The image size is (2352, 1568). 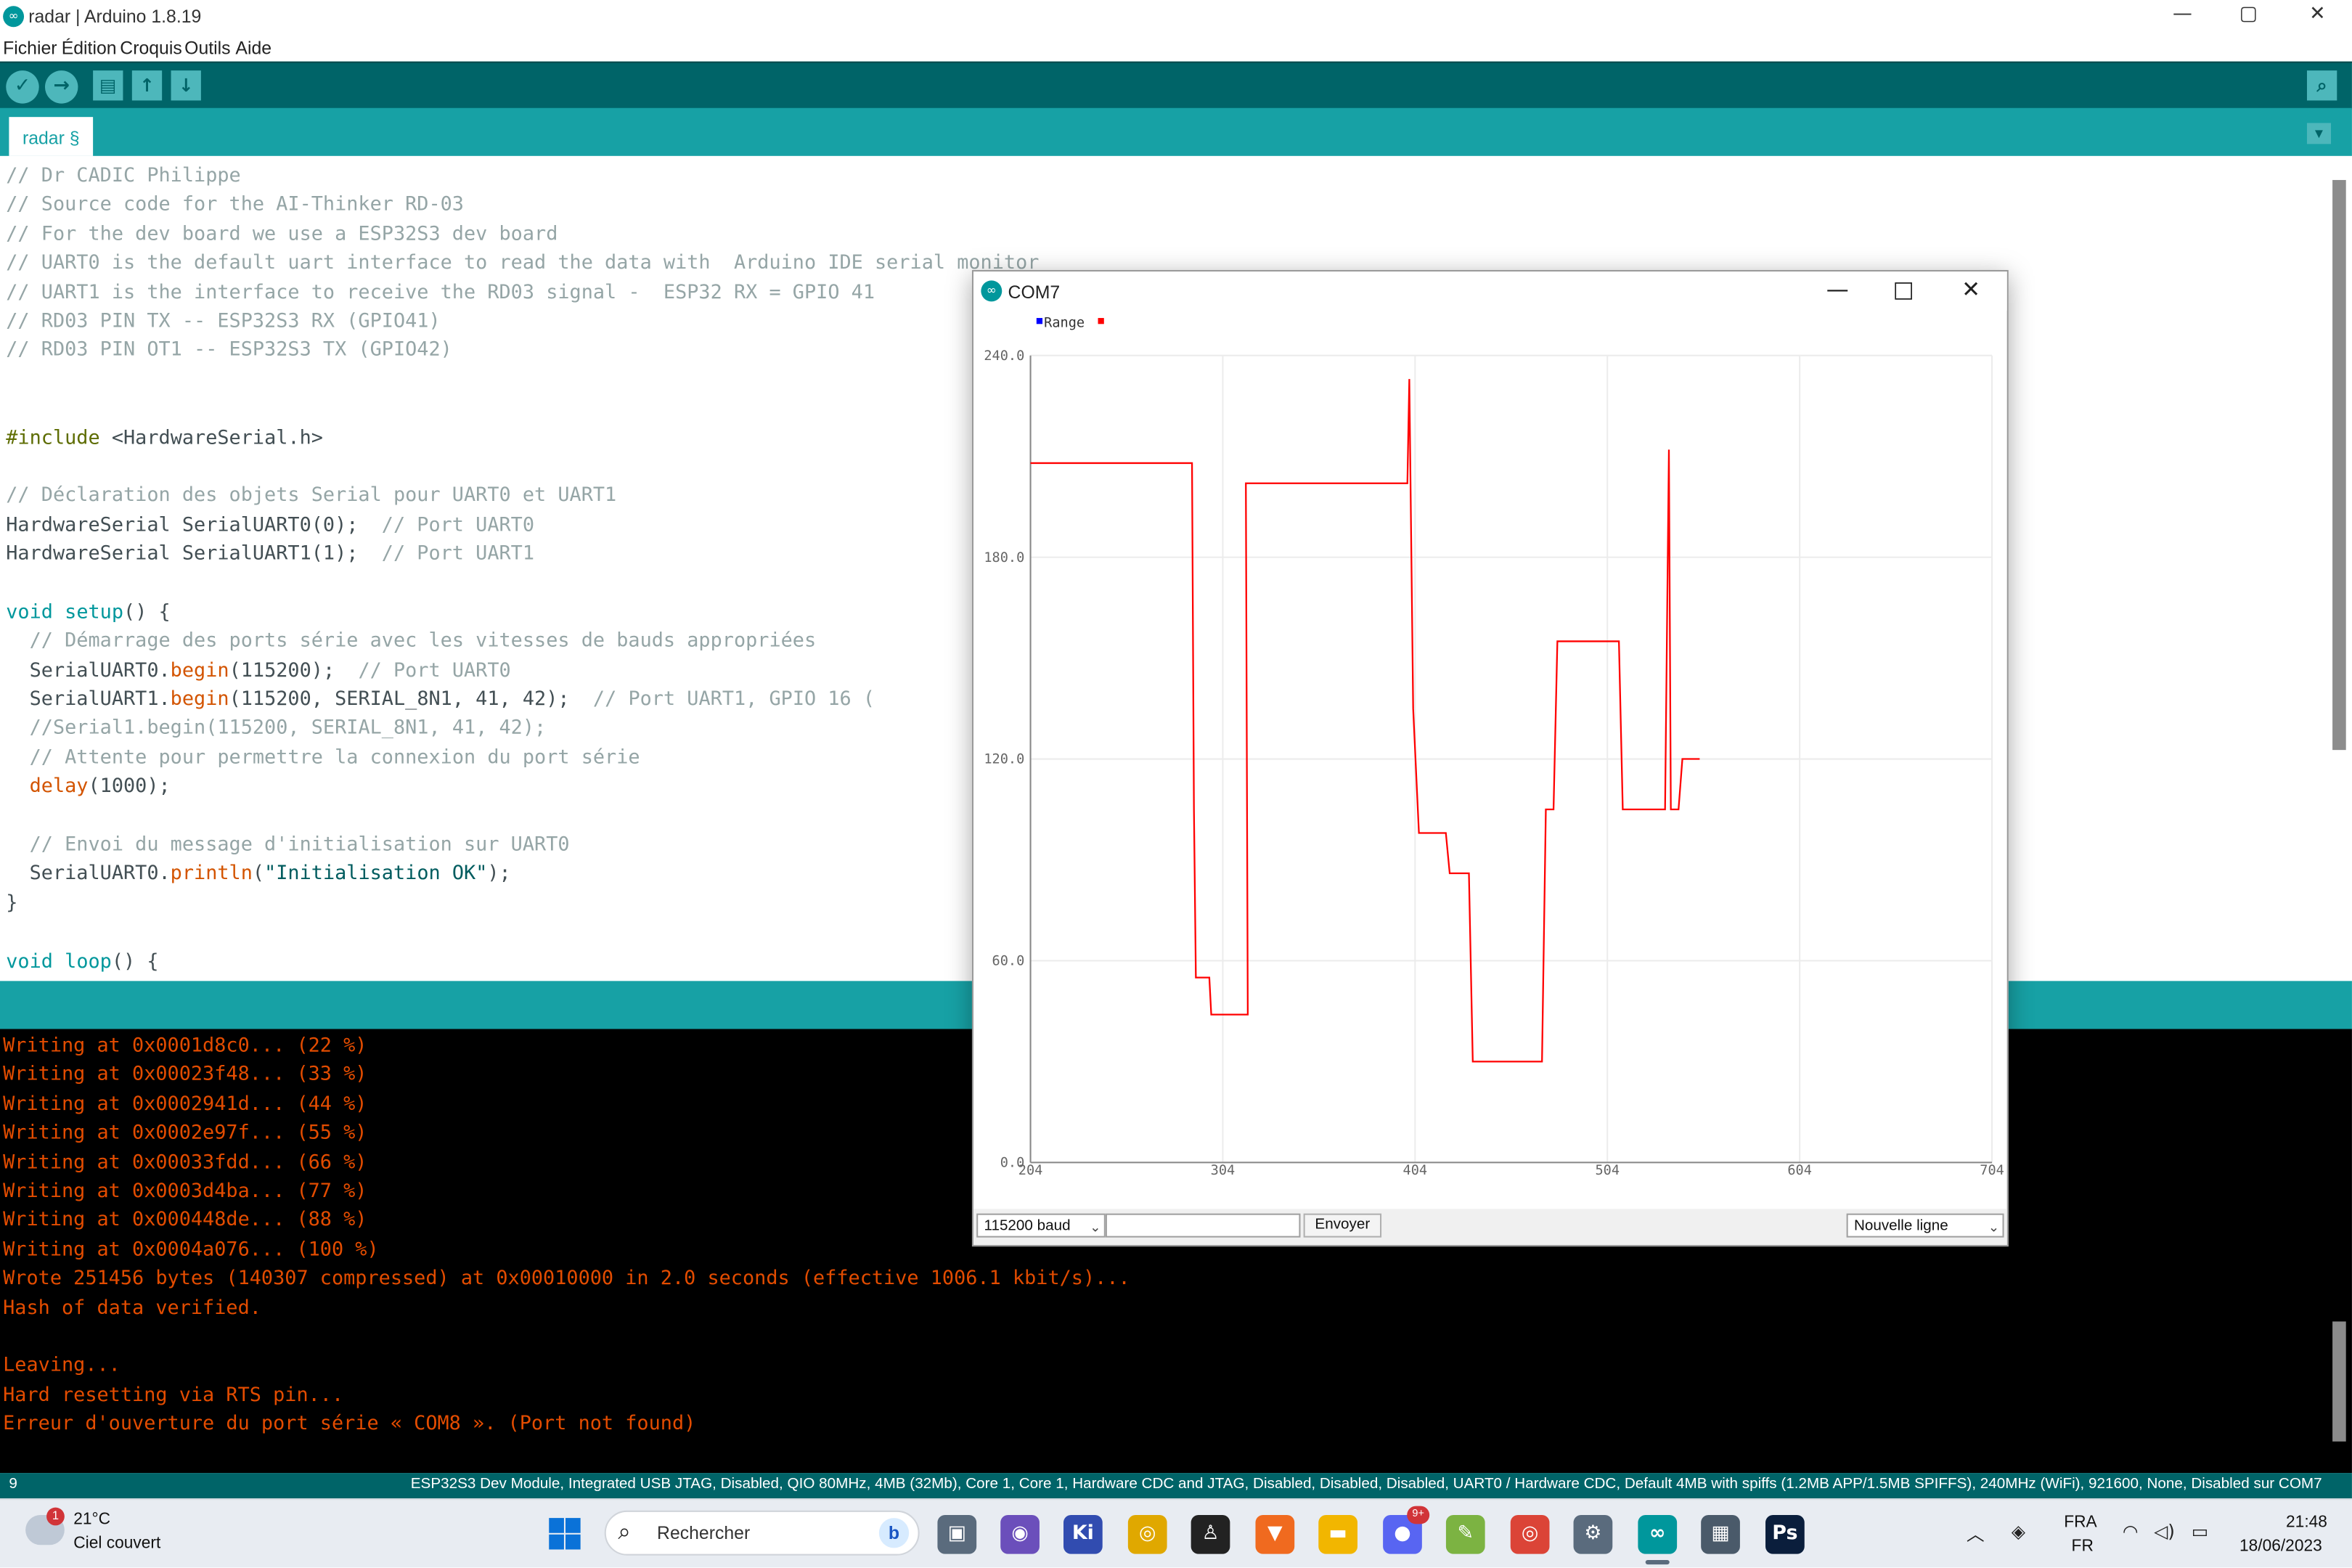 I want to click on code-token: setup, so click(x=95, y=612).